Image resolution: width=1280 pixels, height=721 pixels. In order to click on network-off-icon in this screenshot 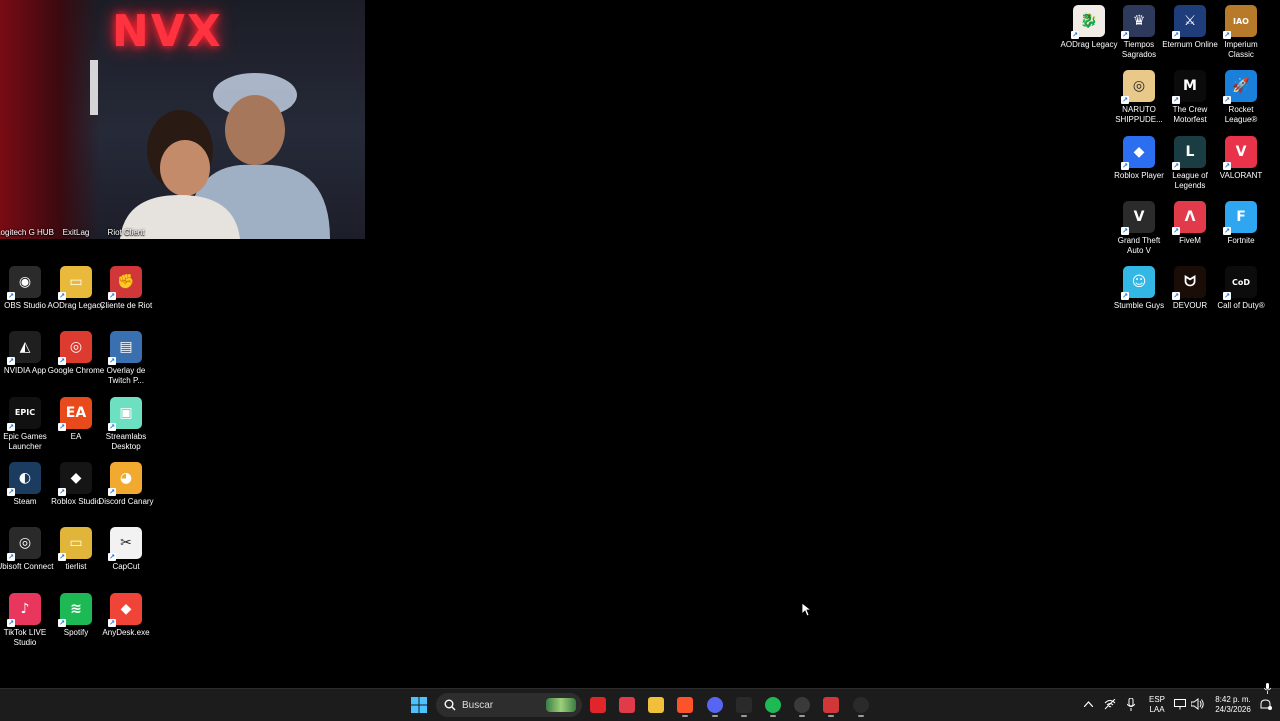, I will do `click(1110, 704)`.